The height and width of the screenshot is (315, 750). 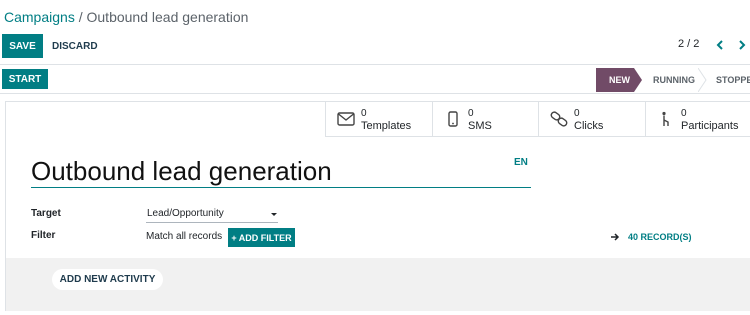 I want to click on start-button: START, so click(x=25, y=79).